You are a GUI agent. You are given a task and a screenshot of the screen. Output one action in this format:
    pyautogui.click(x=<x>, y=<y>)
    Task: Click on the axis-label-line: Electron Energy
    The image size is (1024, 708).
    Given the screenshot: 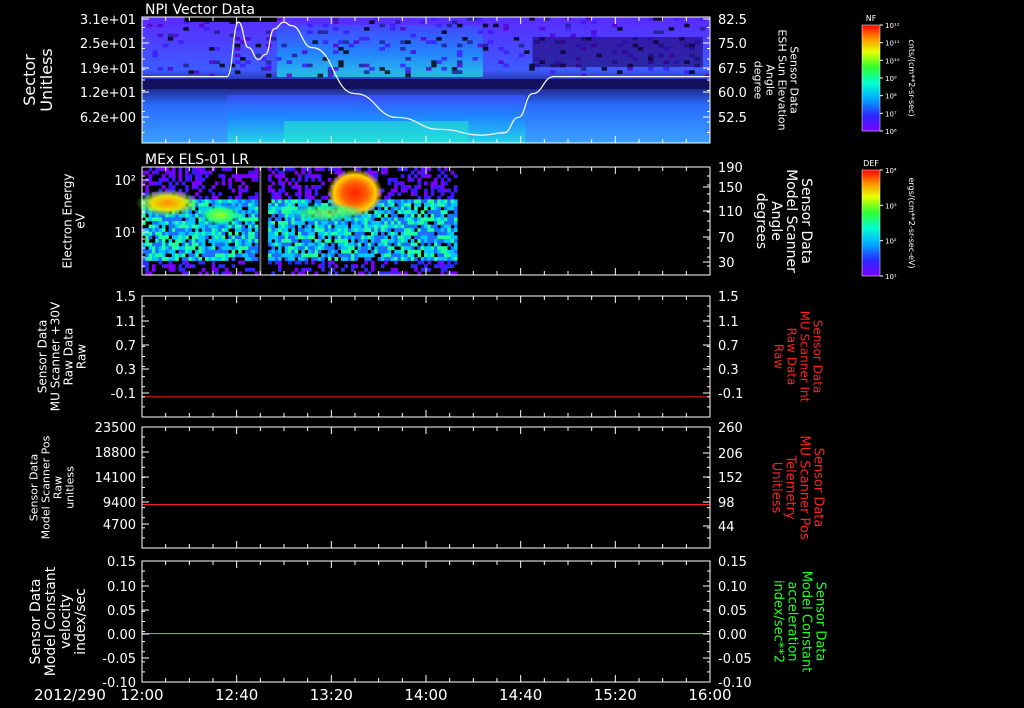 What is the action you would take?
    pyautogui.click(x=68, y=220)
    